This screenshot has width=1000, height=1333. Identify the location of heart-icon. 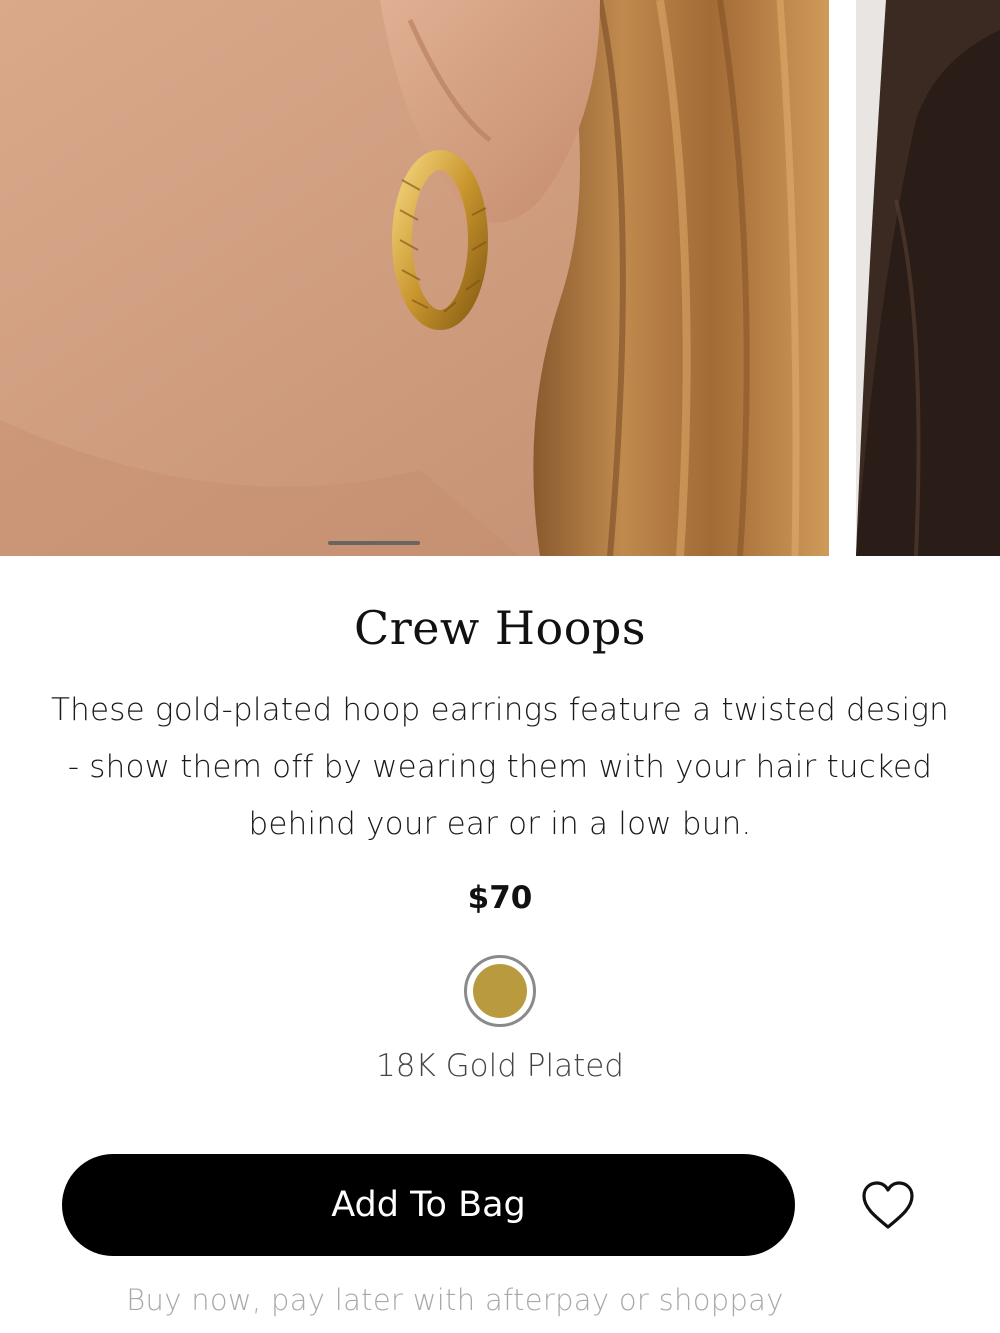
(888, 1205).